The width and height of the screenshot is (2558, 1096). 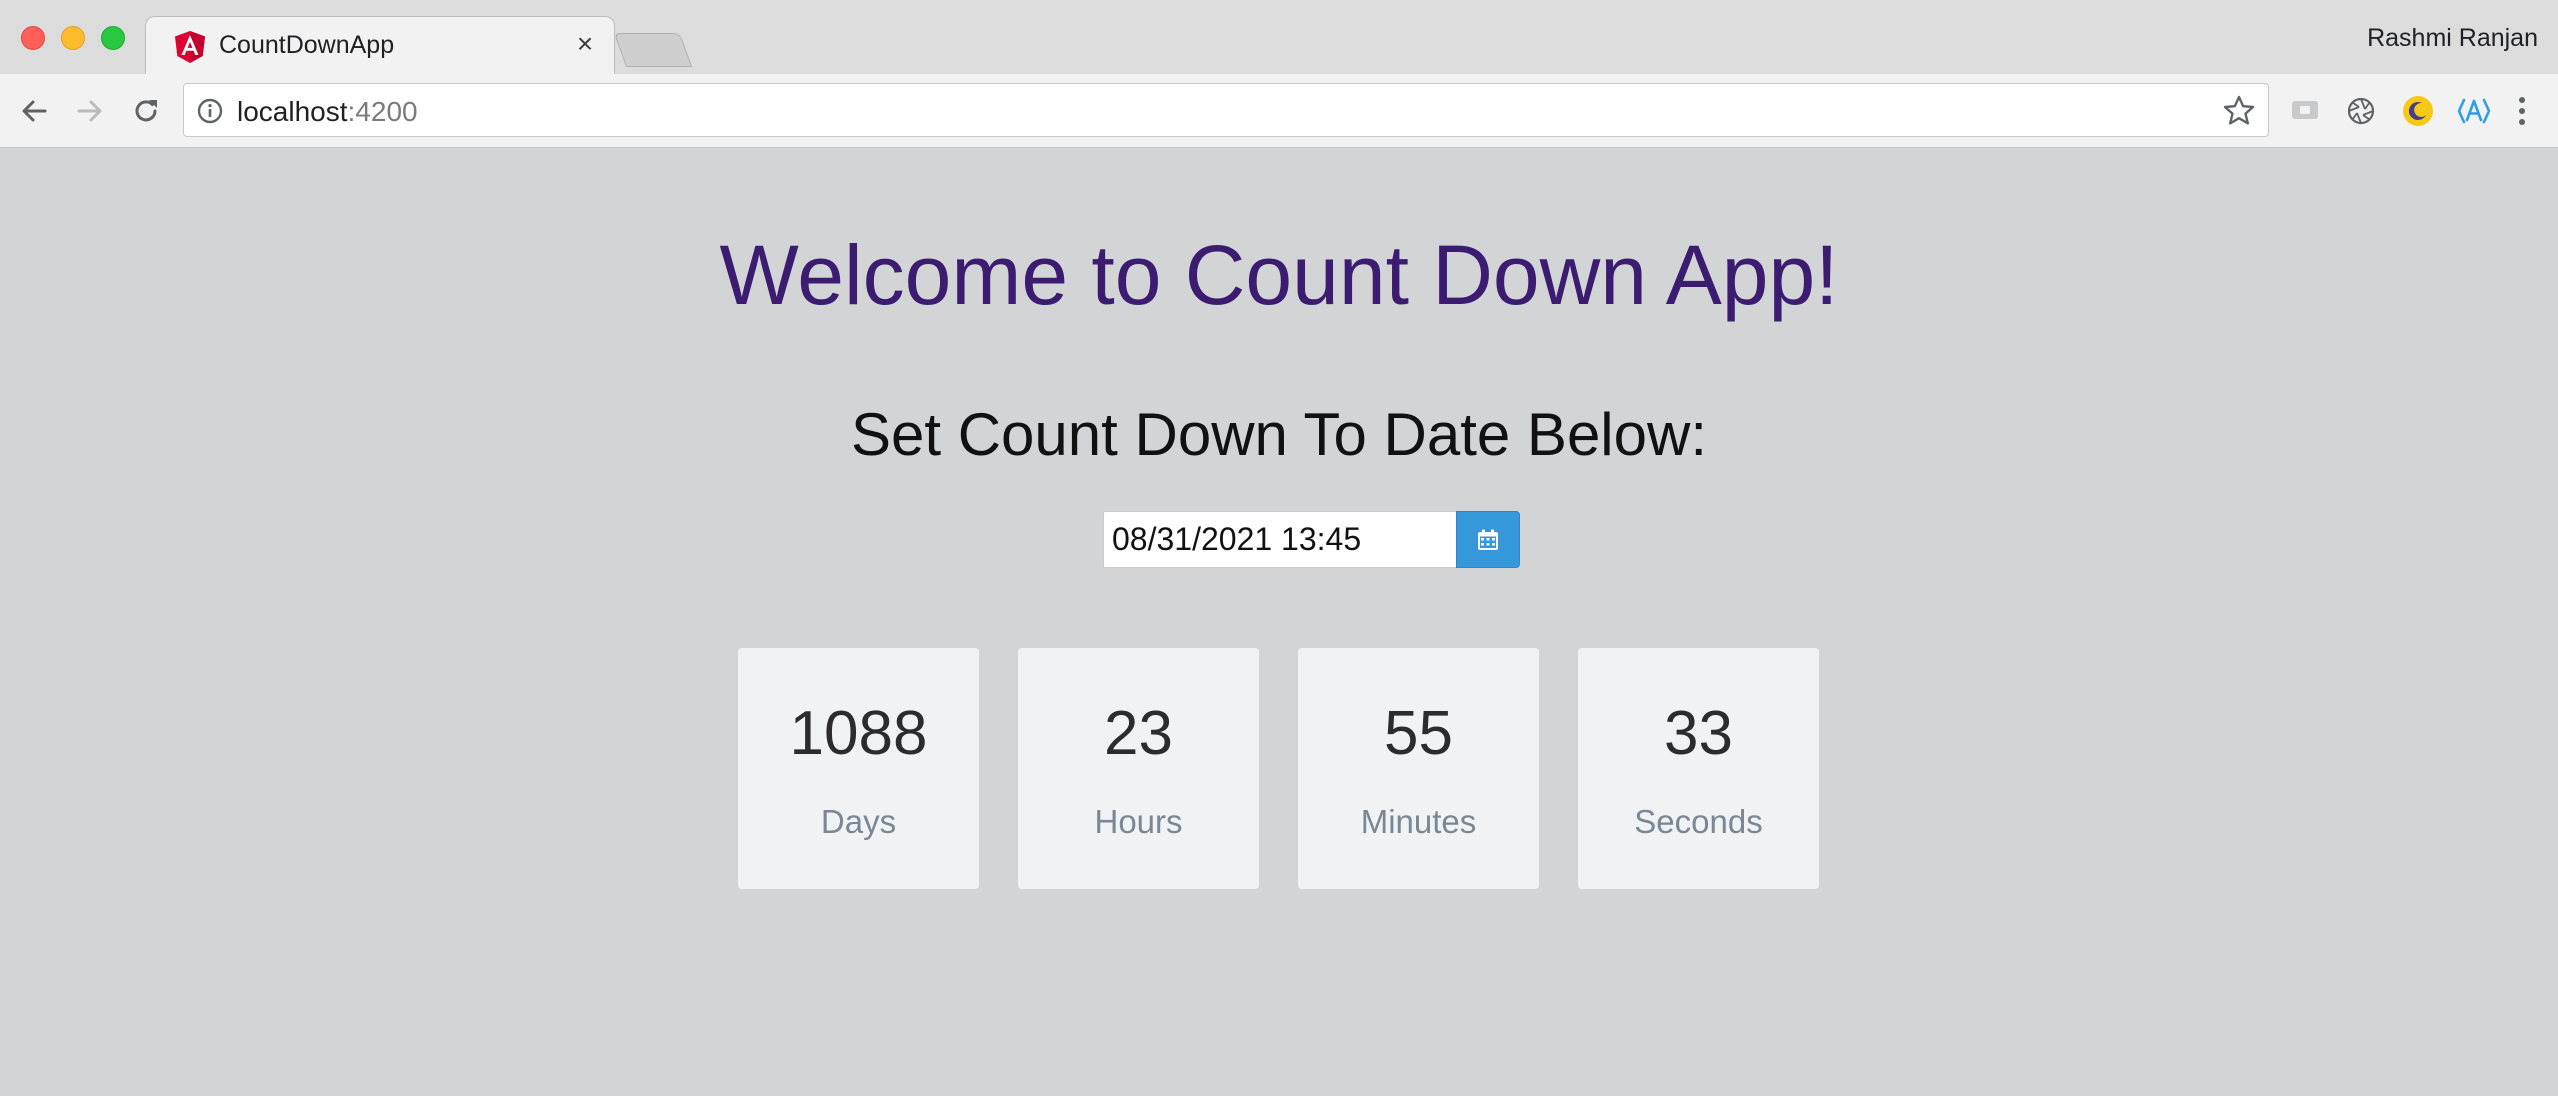 I want to click on countdown-minutes-card: 55 Minutes, so click(x=1418, y=768).